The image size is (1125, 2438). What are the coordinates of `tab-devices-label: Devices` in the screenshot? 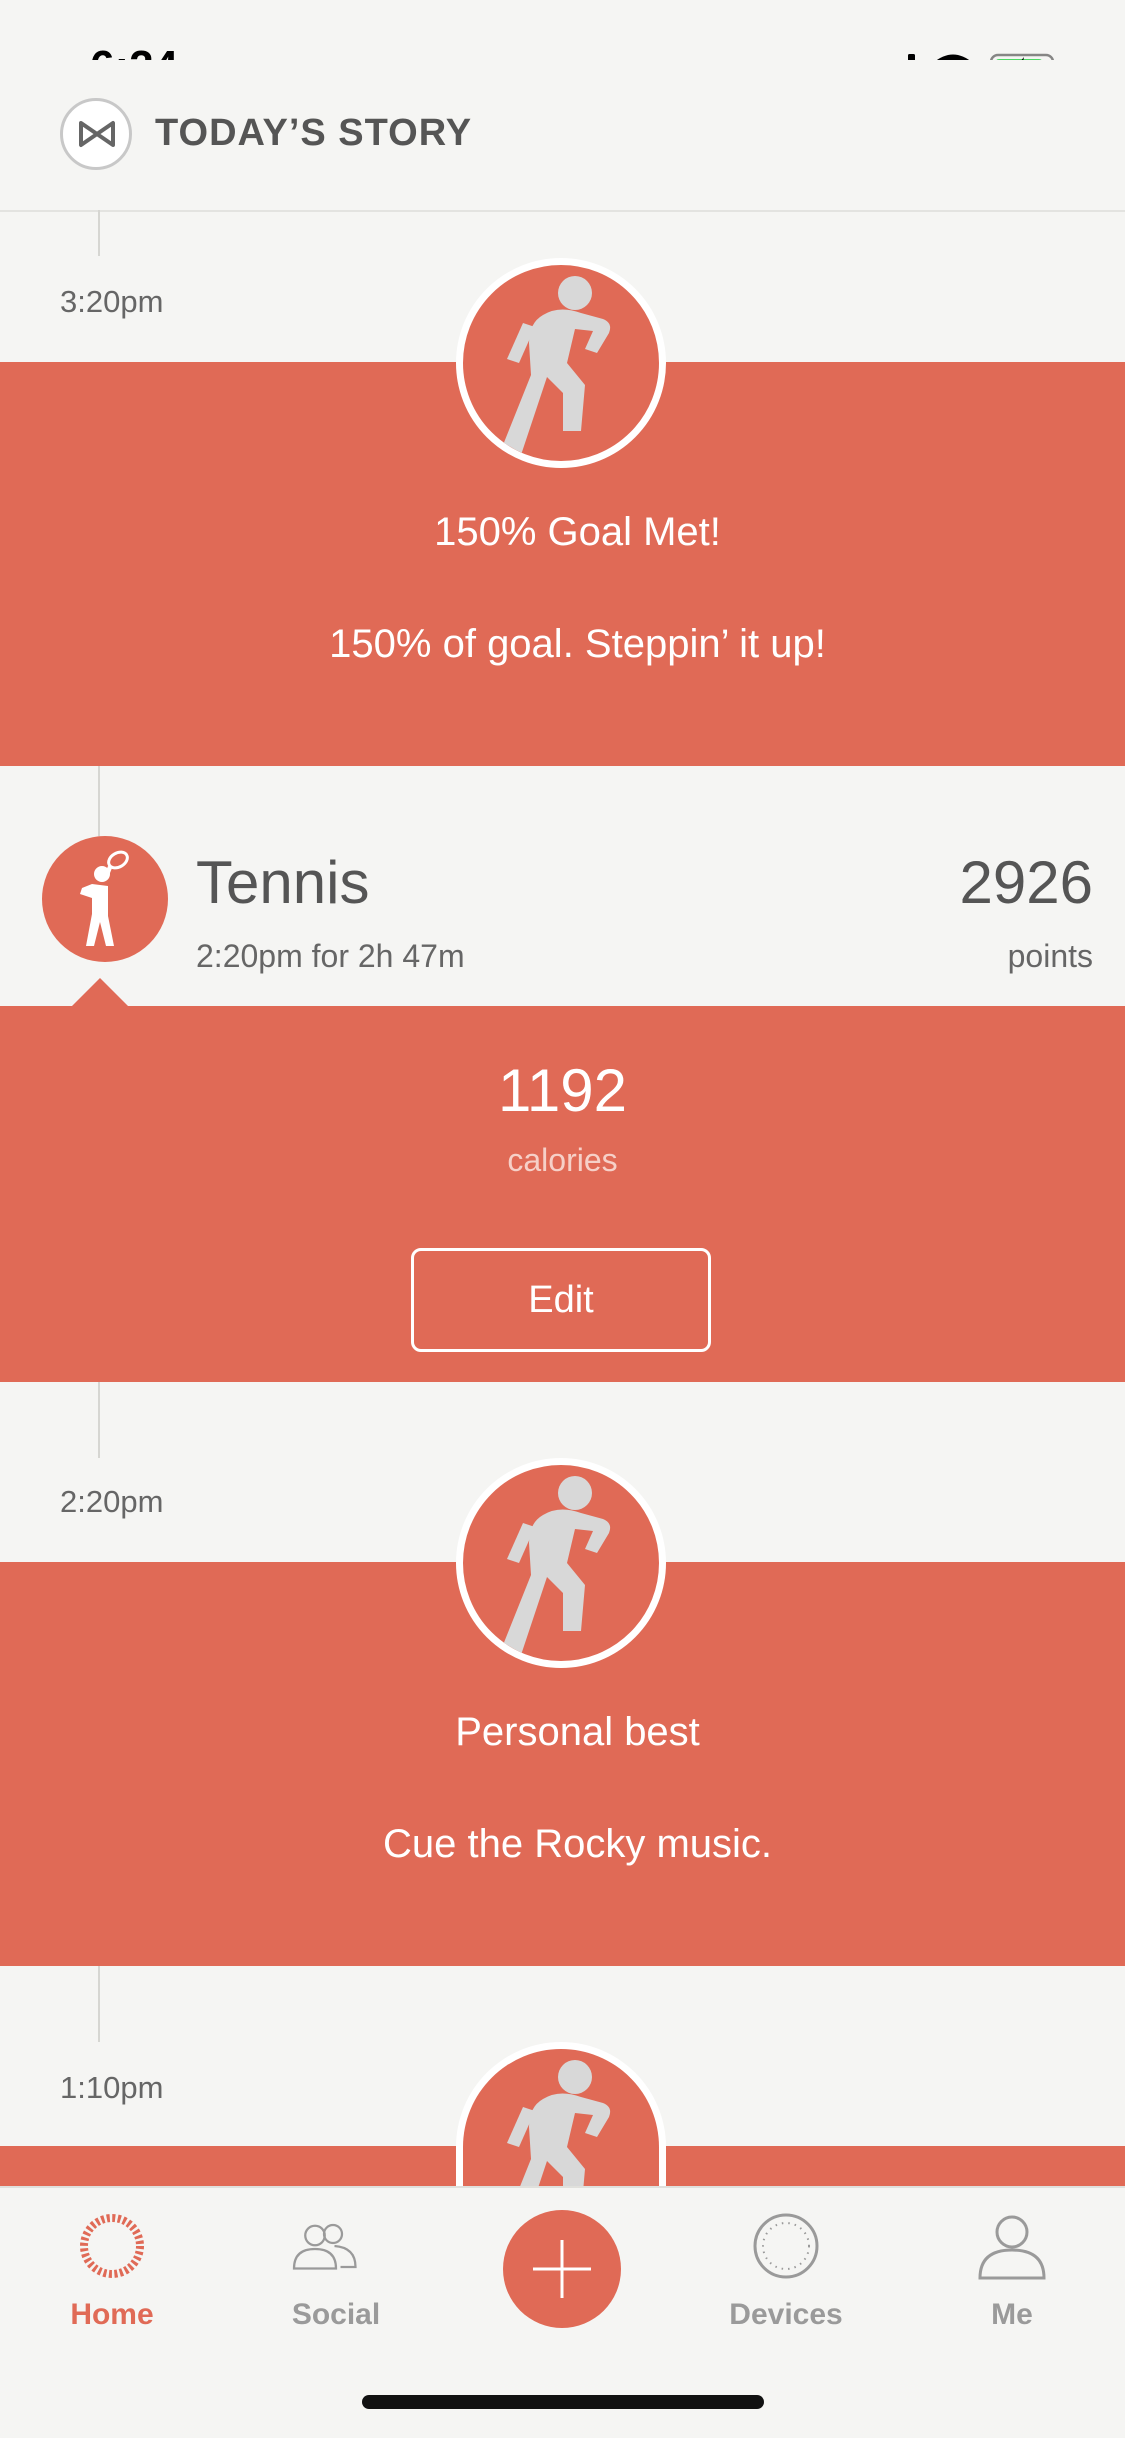 It's located at (786, 2314).